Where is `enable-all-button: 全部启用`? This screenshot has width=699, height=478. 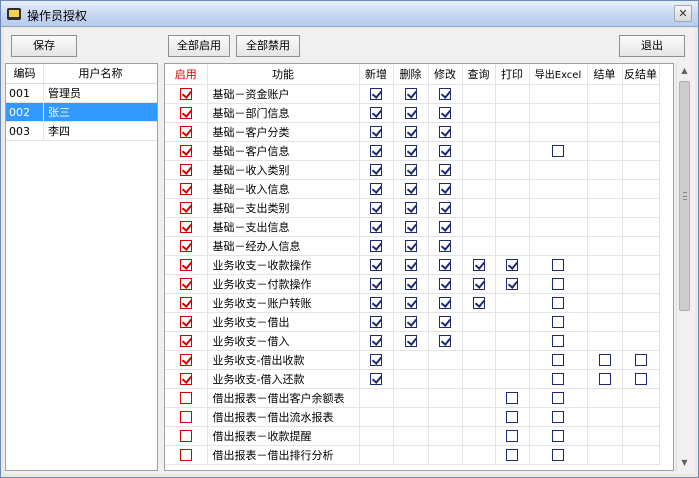 enable-all-button: 全部启用 is located at coordinates (199, 46).